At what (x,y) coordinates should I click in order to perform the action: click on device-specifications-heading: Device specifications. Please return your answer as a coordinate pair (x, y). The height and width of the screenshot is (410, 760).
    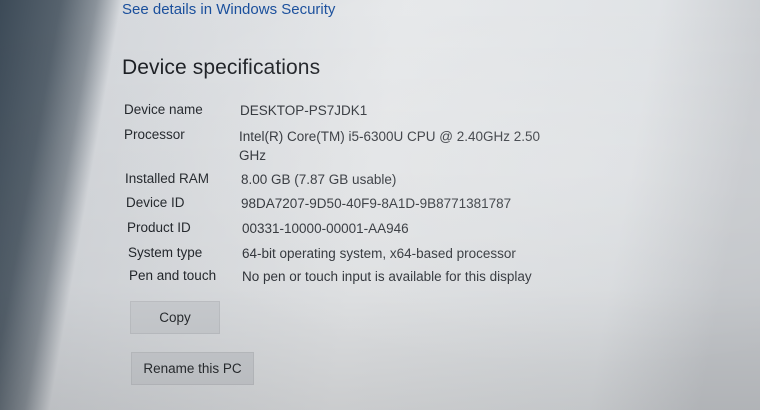
    Looking at the image, I should click on (221, 67).